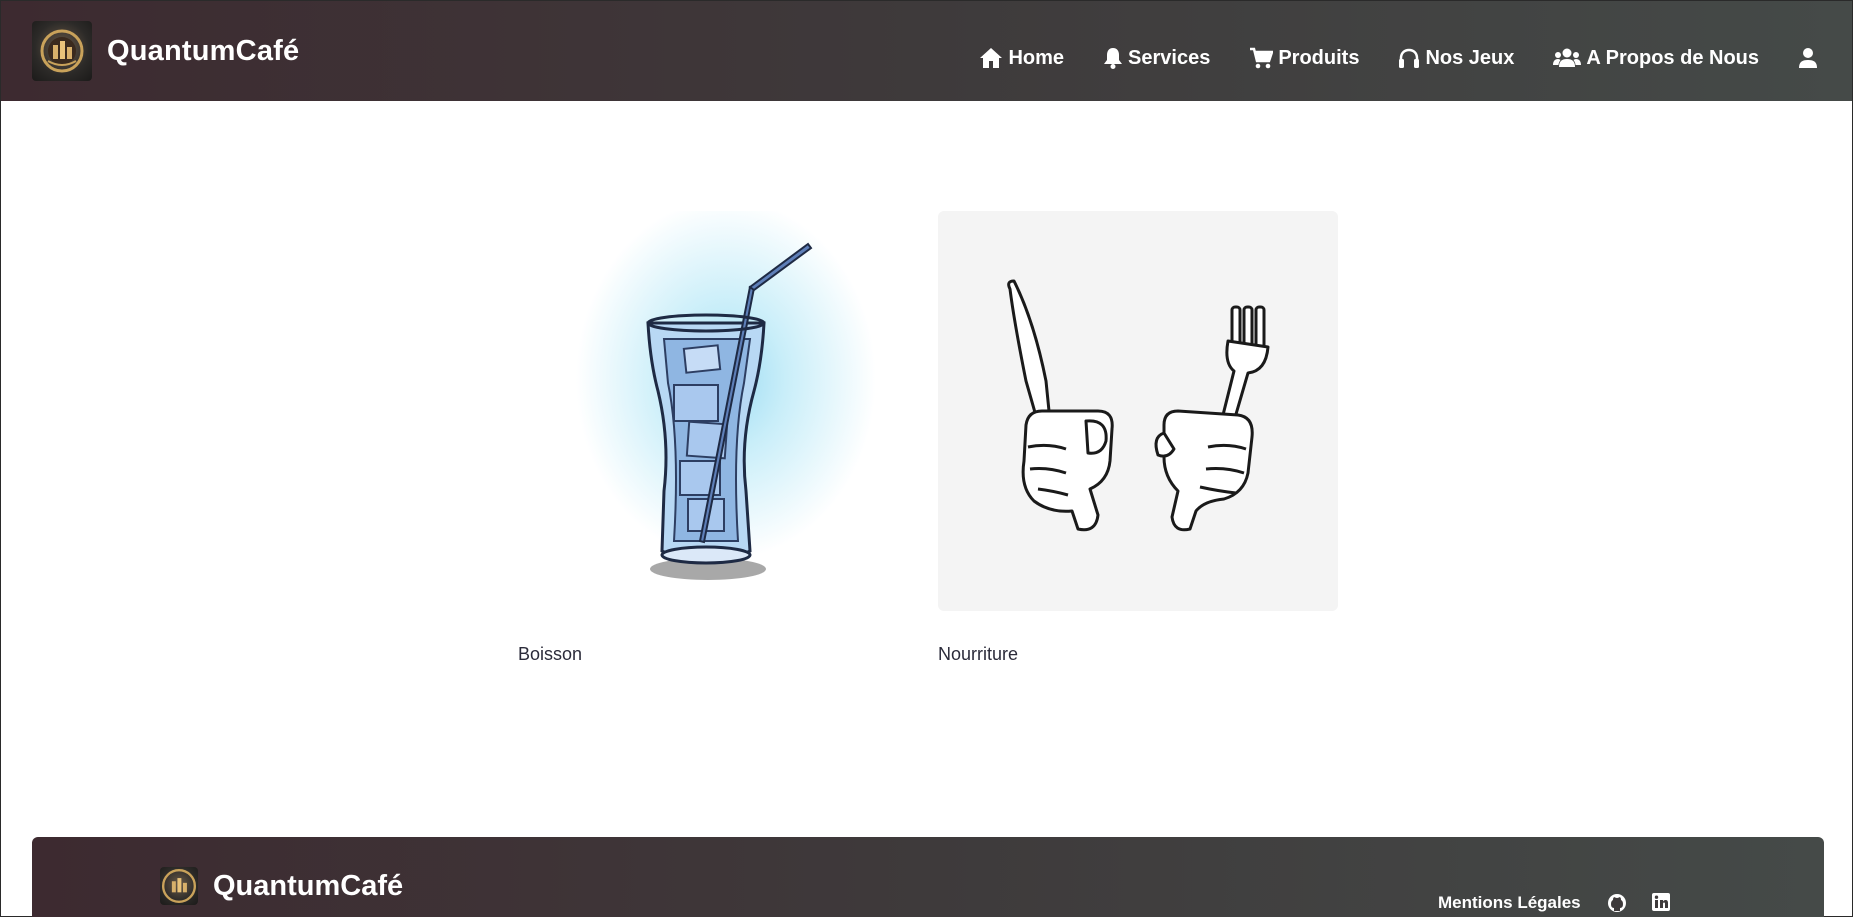  Describe the element at coordinates (1169, 57) in the screenshot. I see `nav-services-label: Services` at that location.